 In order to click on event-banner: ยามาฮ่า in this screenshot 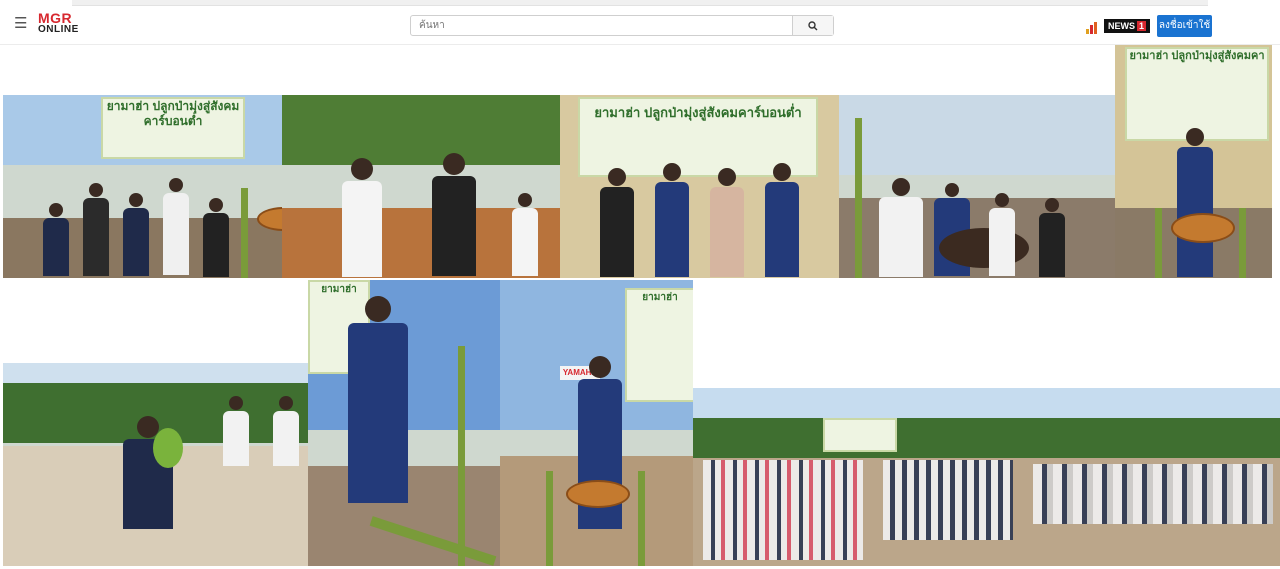, I will do `click(659, 345)`.